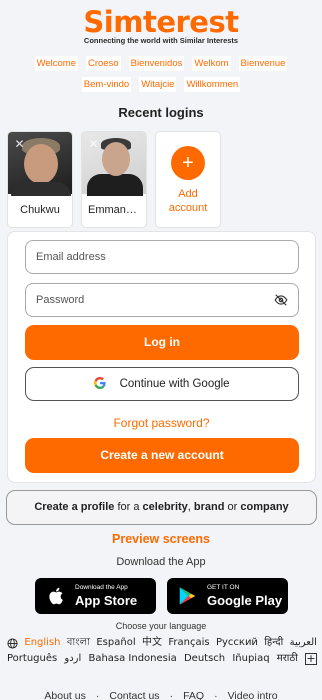 Image resolution: width=322 pixels, height=700 pixels. I want to click on profile-text: for a, so click(128, 507).